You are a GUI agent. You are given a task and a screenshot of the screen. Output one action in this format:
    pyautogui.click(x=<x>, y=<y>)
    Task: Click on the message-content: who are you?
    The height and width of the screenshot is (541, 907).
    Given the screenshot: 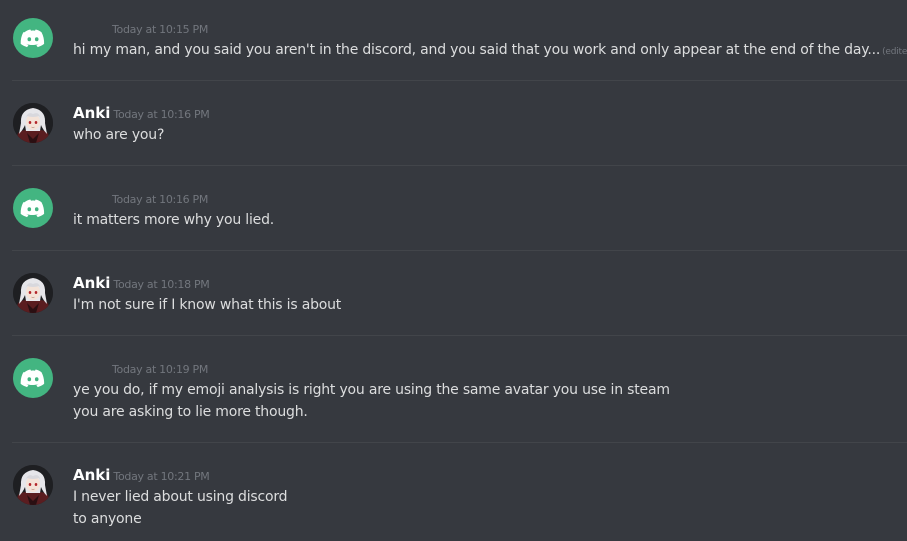 What is the action you would take?
    pyautogui.click(x=118, y=135)
    